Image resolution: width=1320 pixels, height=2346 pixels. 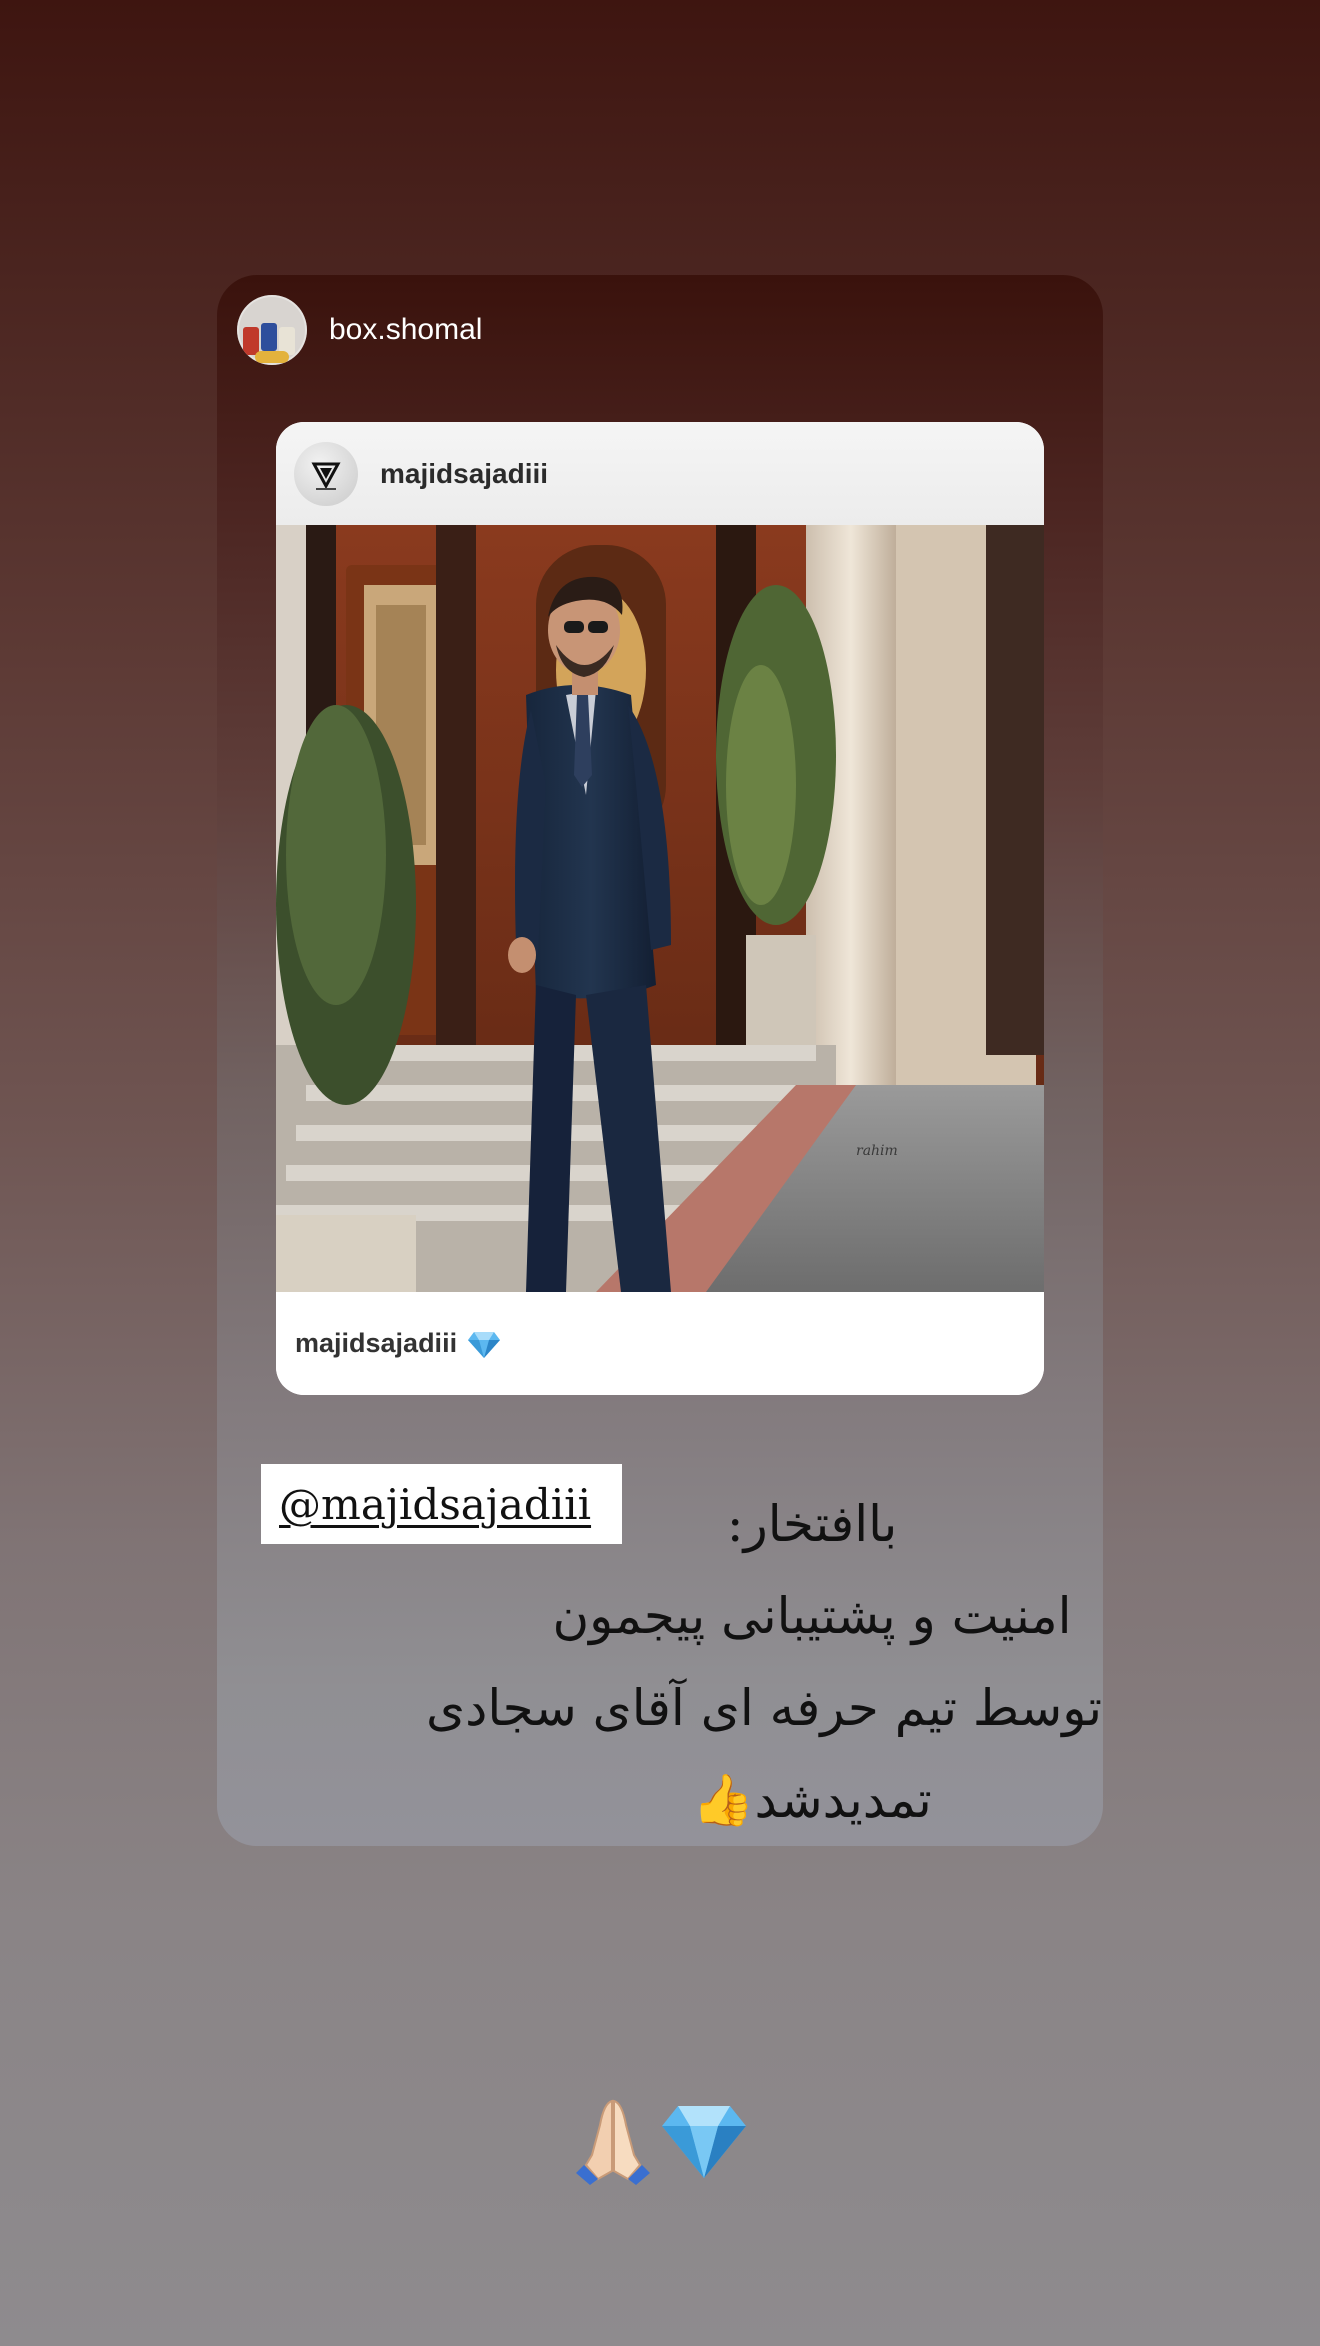 I want to click on caption-line: تمدیدشد👍, so click(x=812, y=1800).